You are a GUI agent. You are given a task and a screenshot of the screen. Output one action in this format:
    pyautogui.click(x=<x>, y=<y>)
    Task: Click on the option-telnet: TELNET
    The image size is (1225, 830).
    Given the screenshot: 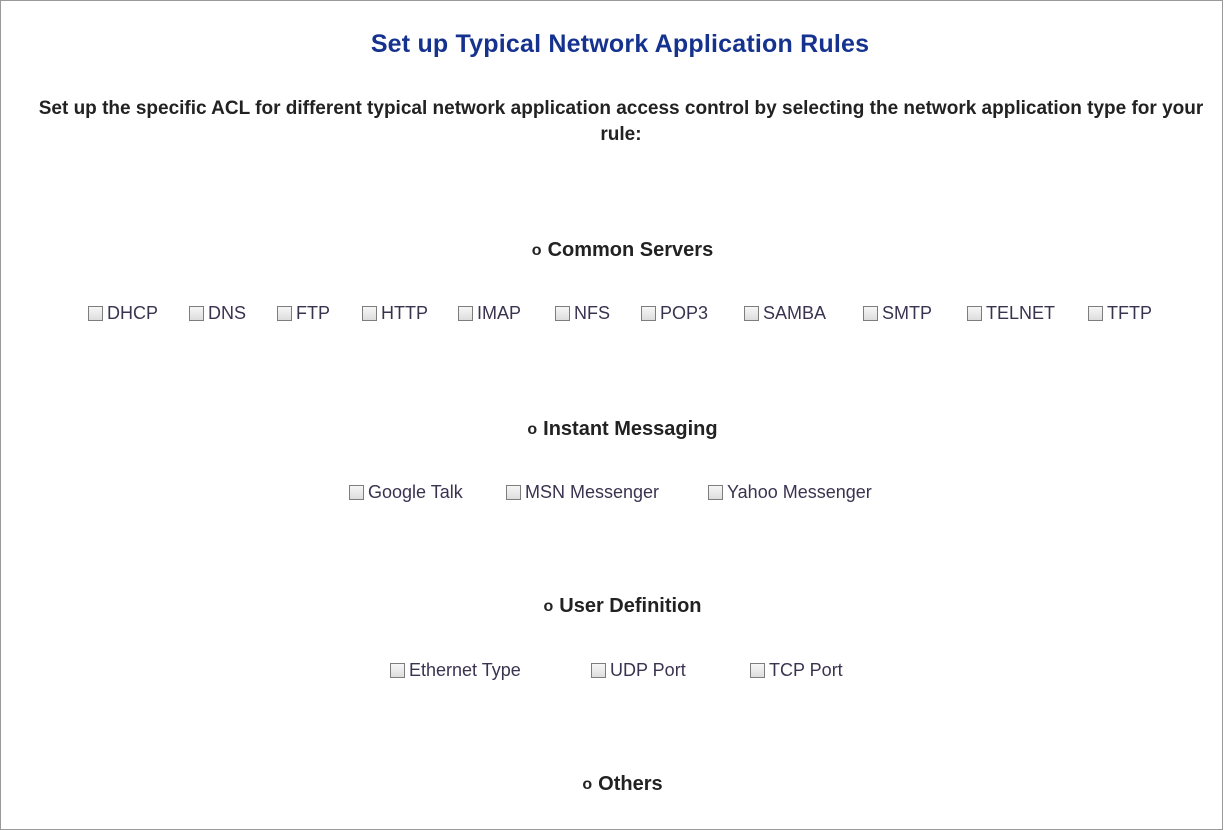 What is the action you would take?
    pyautogui.click(x=1011, y=313)
    